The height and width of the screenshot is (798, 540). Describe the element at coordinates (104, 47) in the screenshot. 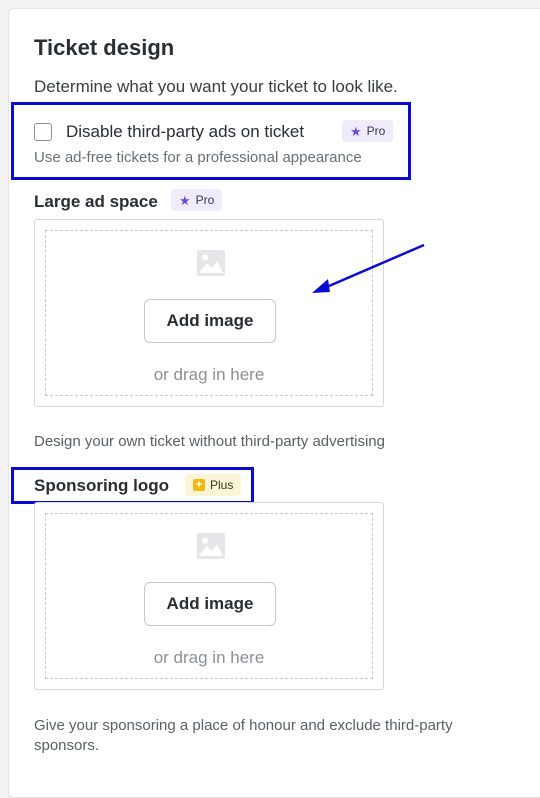

I see `section-title: Ticket design` at that location.